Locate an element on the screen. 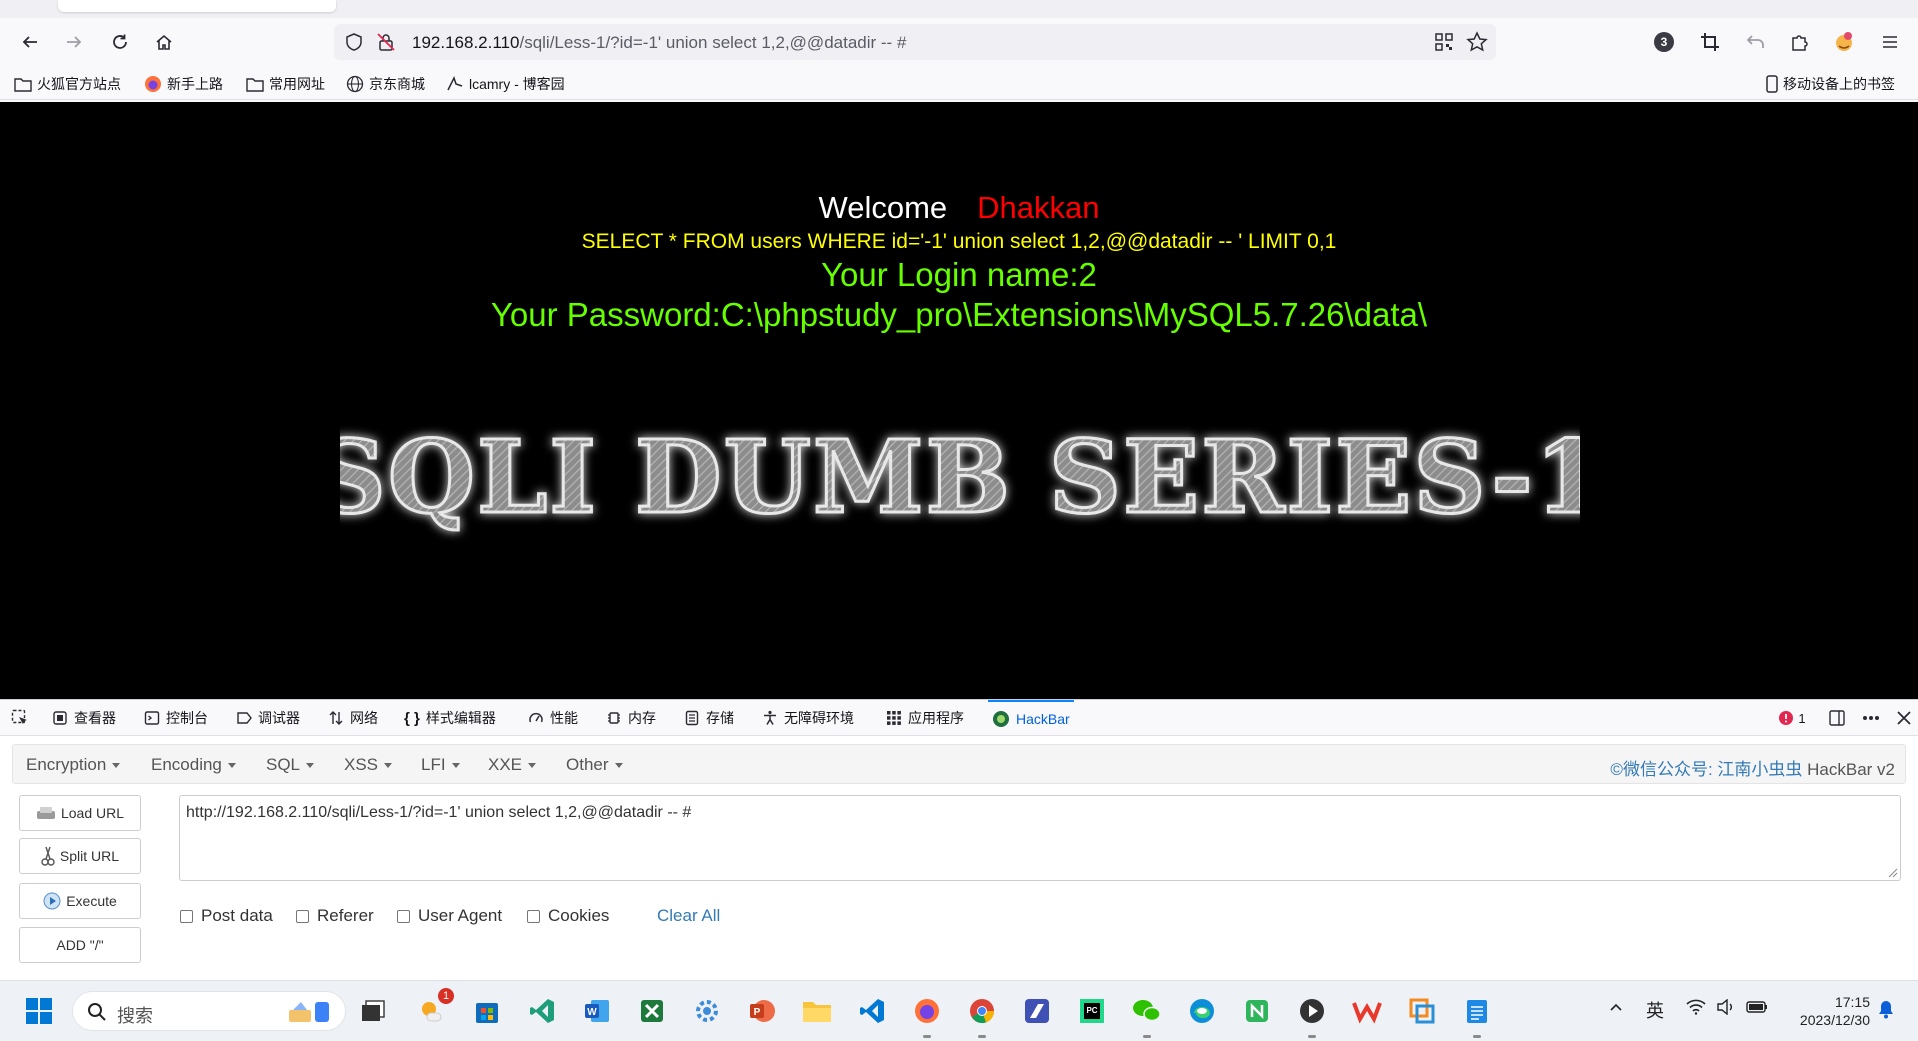 This screenshot has height=1041, width=1918. taskbar-app-chrome is located at coordinates (982, 1011).